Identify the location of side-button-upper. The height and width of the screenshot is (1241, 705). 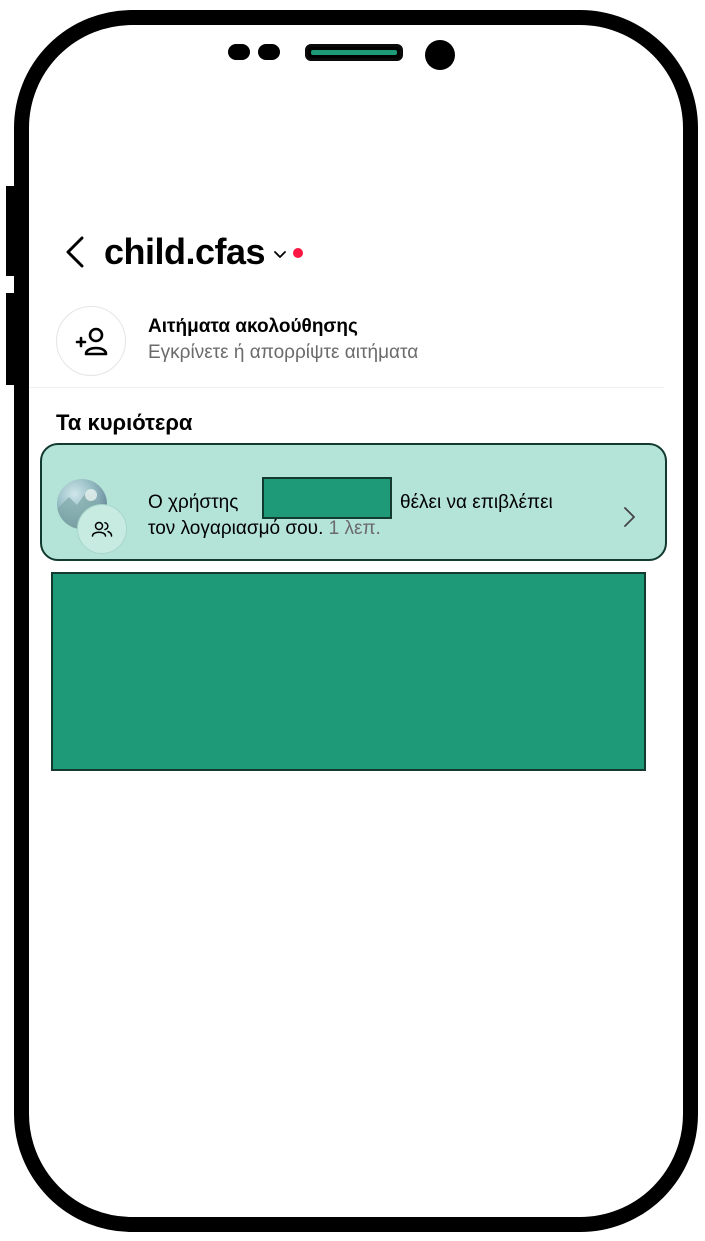
(10, 231).